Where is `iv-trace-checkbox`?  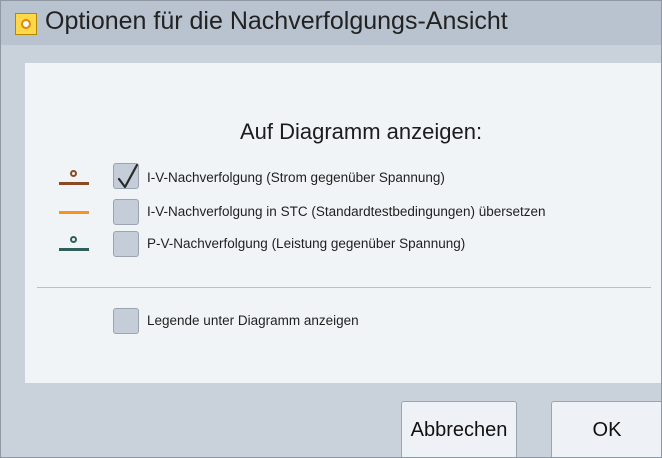 iv-trace-checkbox is located at coordinates (126, 176).